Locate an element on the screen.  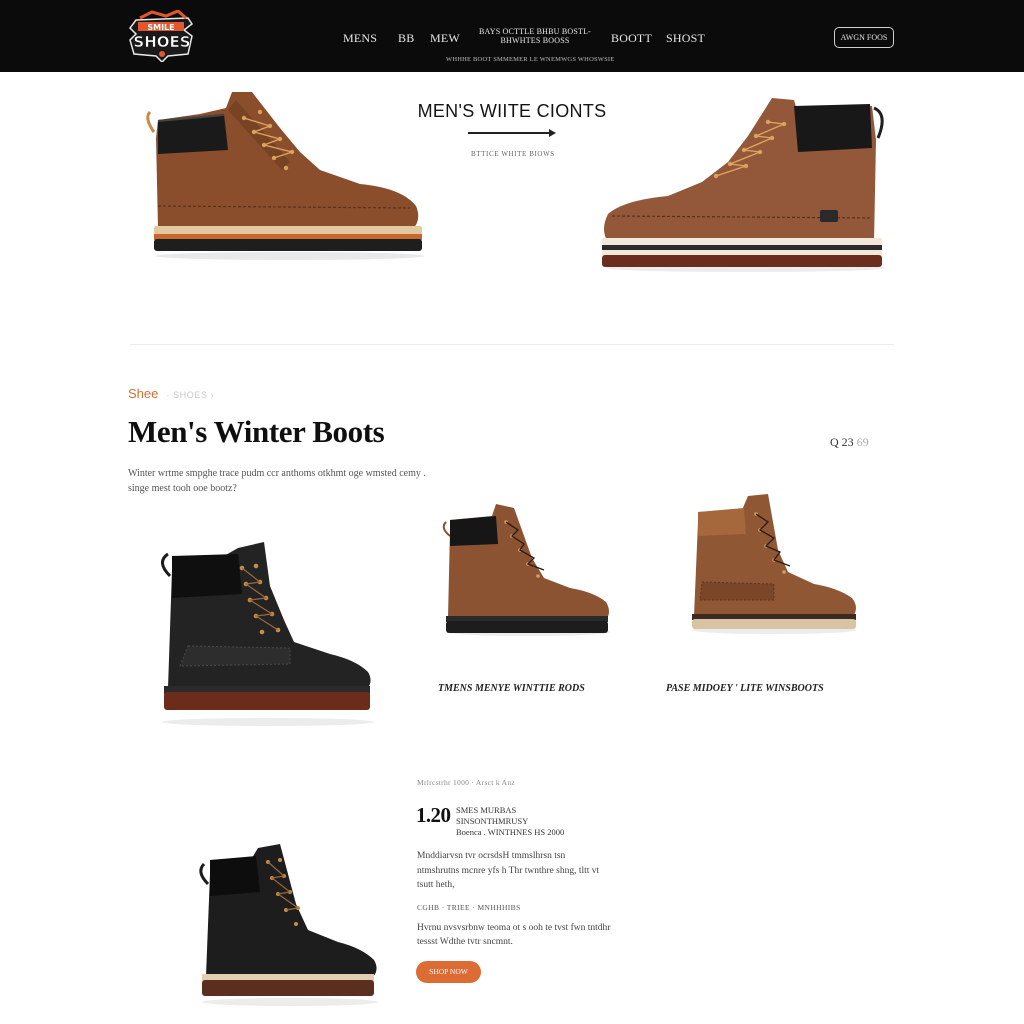
product-2-label: PASE MIDOEY ' LITE WINSBOOTS is located at coordinates (745, 688).